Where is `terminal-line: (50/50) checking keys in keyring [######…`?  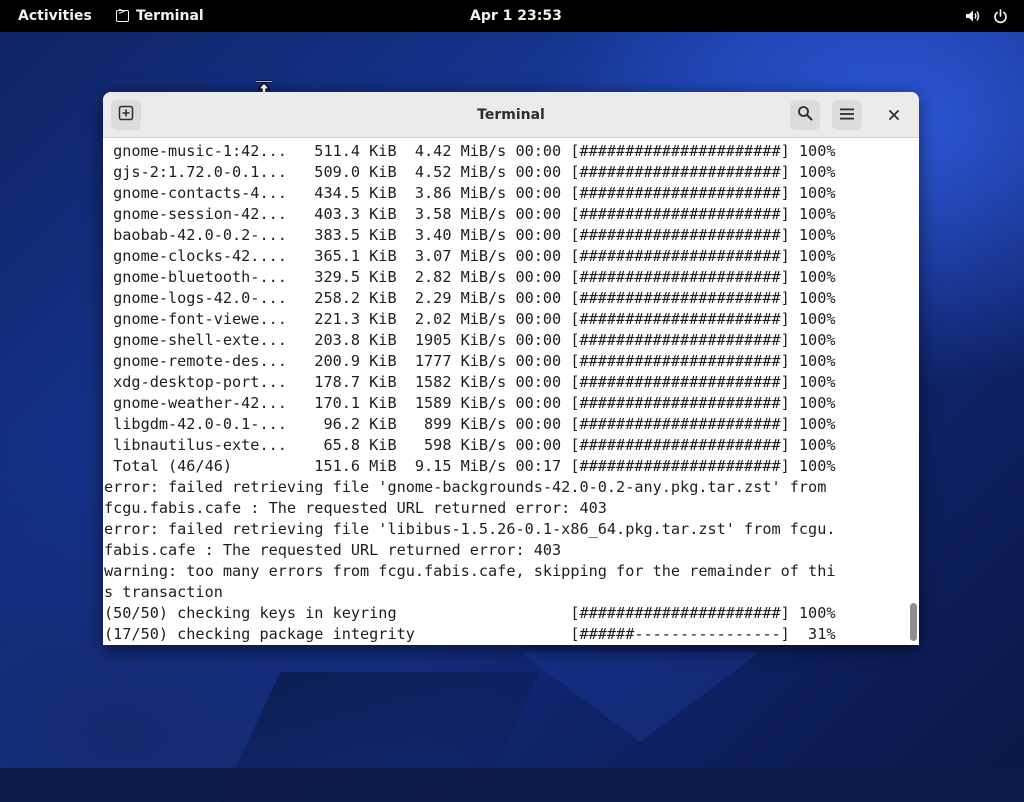 terminal-line: (50/50) checking keys in keyring [######… is located at coordinates (470, 613).